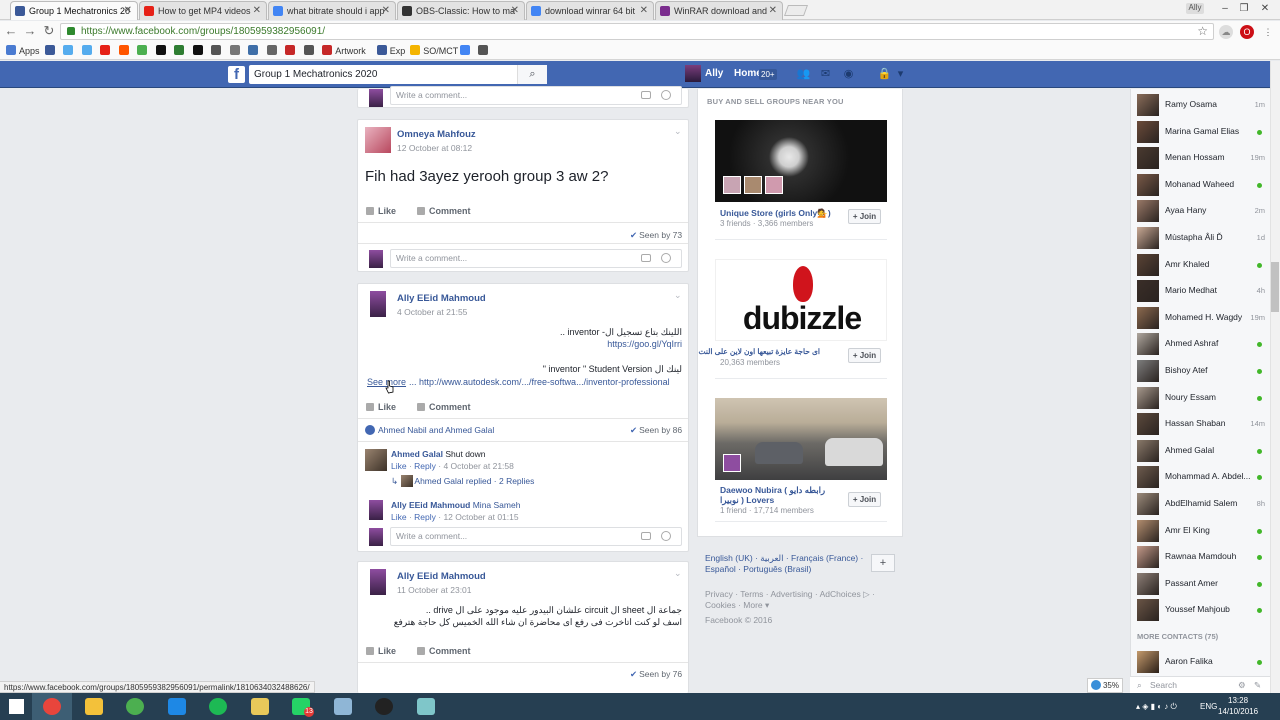 The height and width of the screenshot is (720, 1280). Describe the element at coordinates (714, 73) in the screenshot. I see `user-name-link: Ally` at that location.